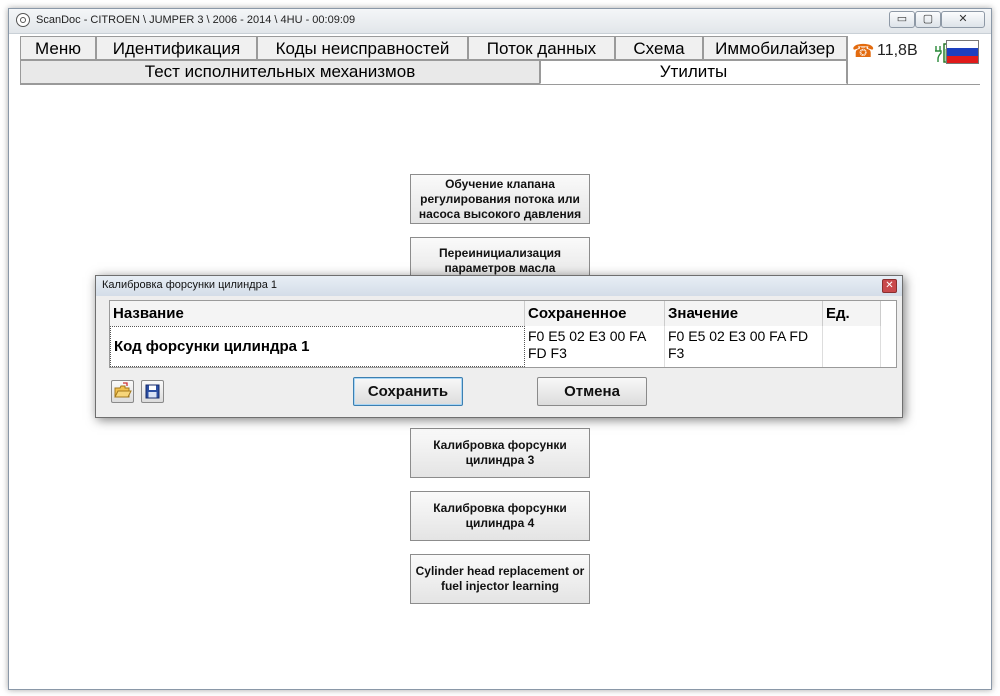 The height and width of the screenshot is (696, 1000). Describe the element at coordinates (852, 346) in the screenshot. I see `unit-cell` at that location.